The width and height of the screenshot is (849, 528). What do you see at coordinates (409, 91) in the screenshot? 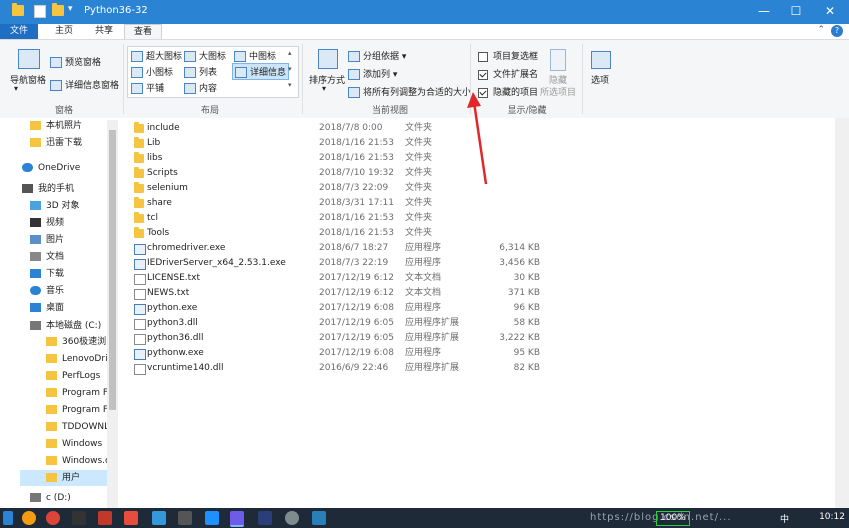
I see `size-columns-button: 将所有列调整为合适的大小` at bounding box center [409, 91].